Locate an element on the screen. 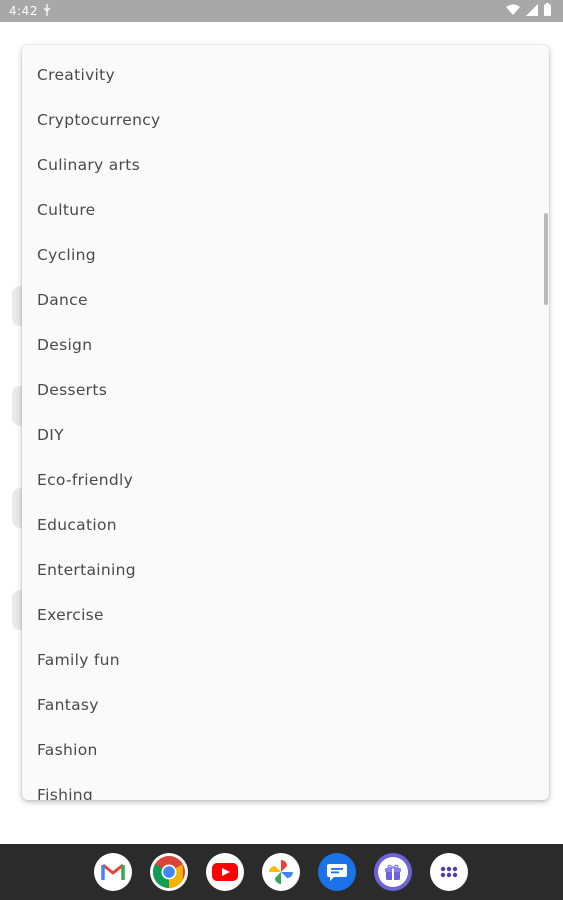 The image size is (563, 900). dropdown-item-desserts: Desserts is located at coordinates (285, 390).